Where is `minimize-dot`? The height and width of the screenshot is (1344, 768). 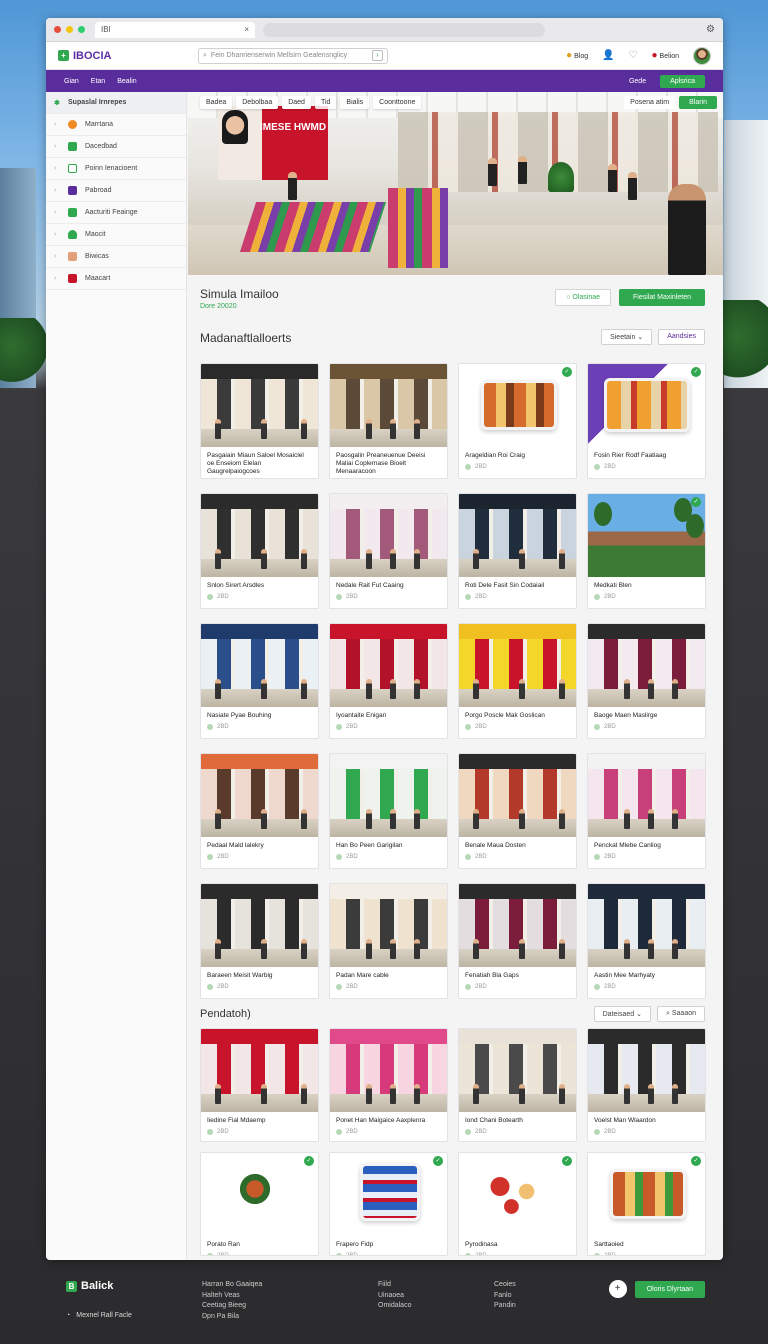 minimize-dot is located at coordinates (69, 29).